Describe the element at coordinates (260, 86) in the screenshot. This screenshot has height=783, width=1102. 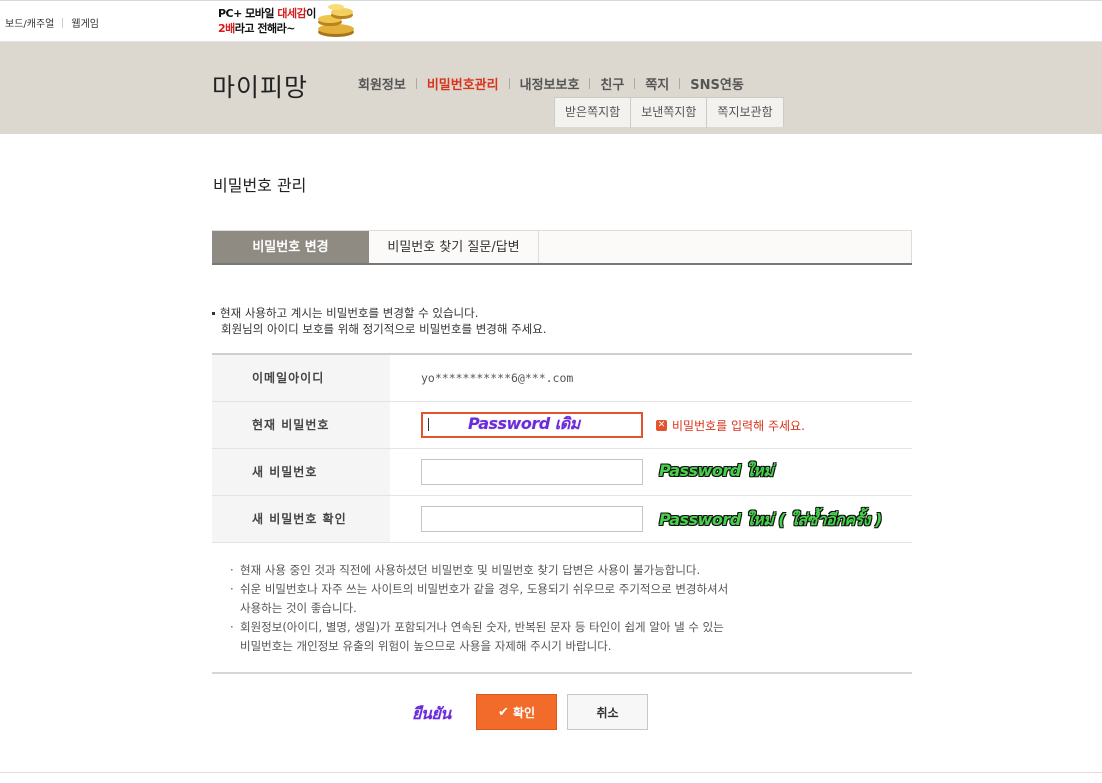
I see `site-title: 마이피망` at that location.